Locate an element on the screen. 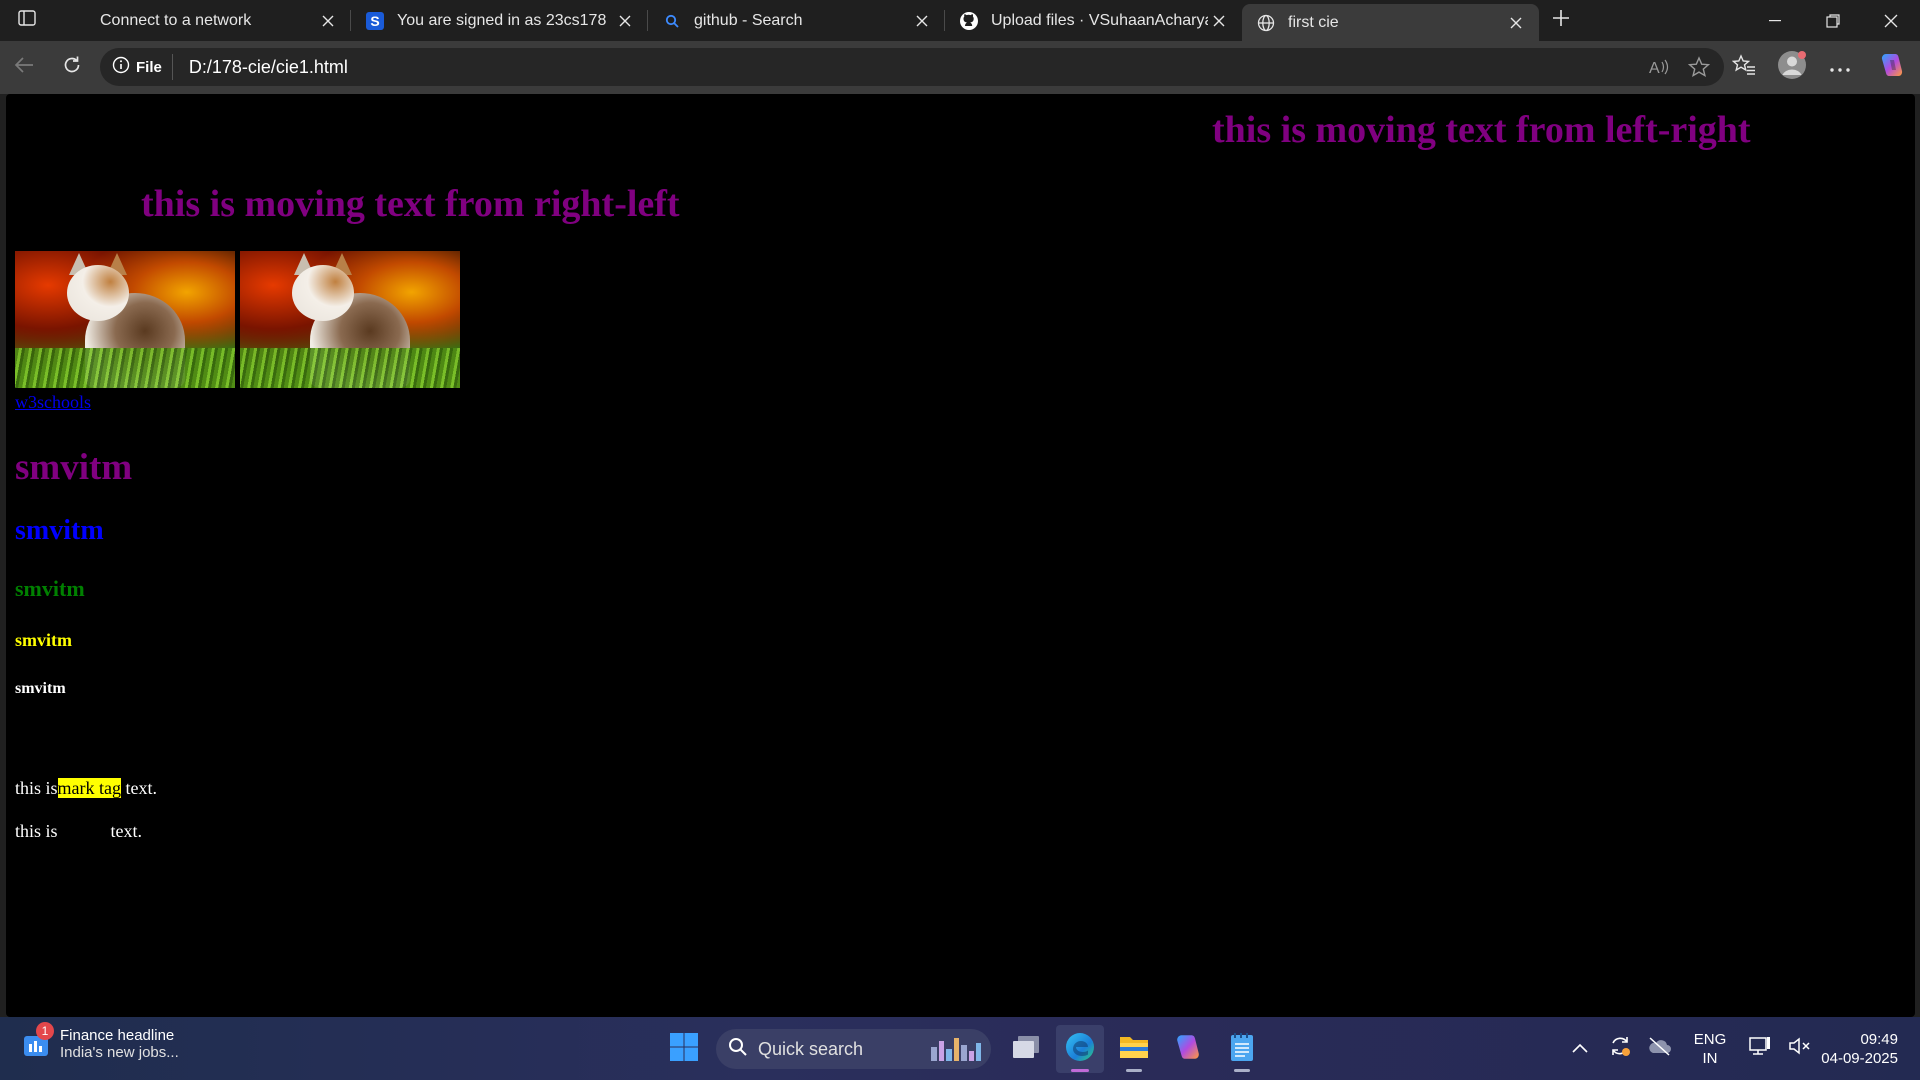 This screenshot has height=1080, width=1920. github-icon is located at coordinates (969, 21).